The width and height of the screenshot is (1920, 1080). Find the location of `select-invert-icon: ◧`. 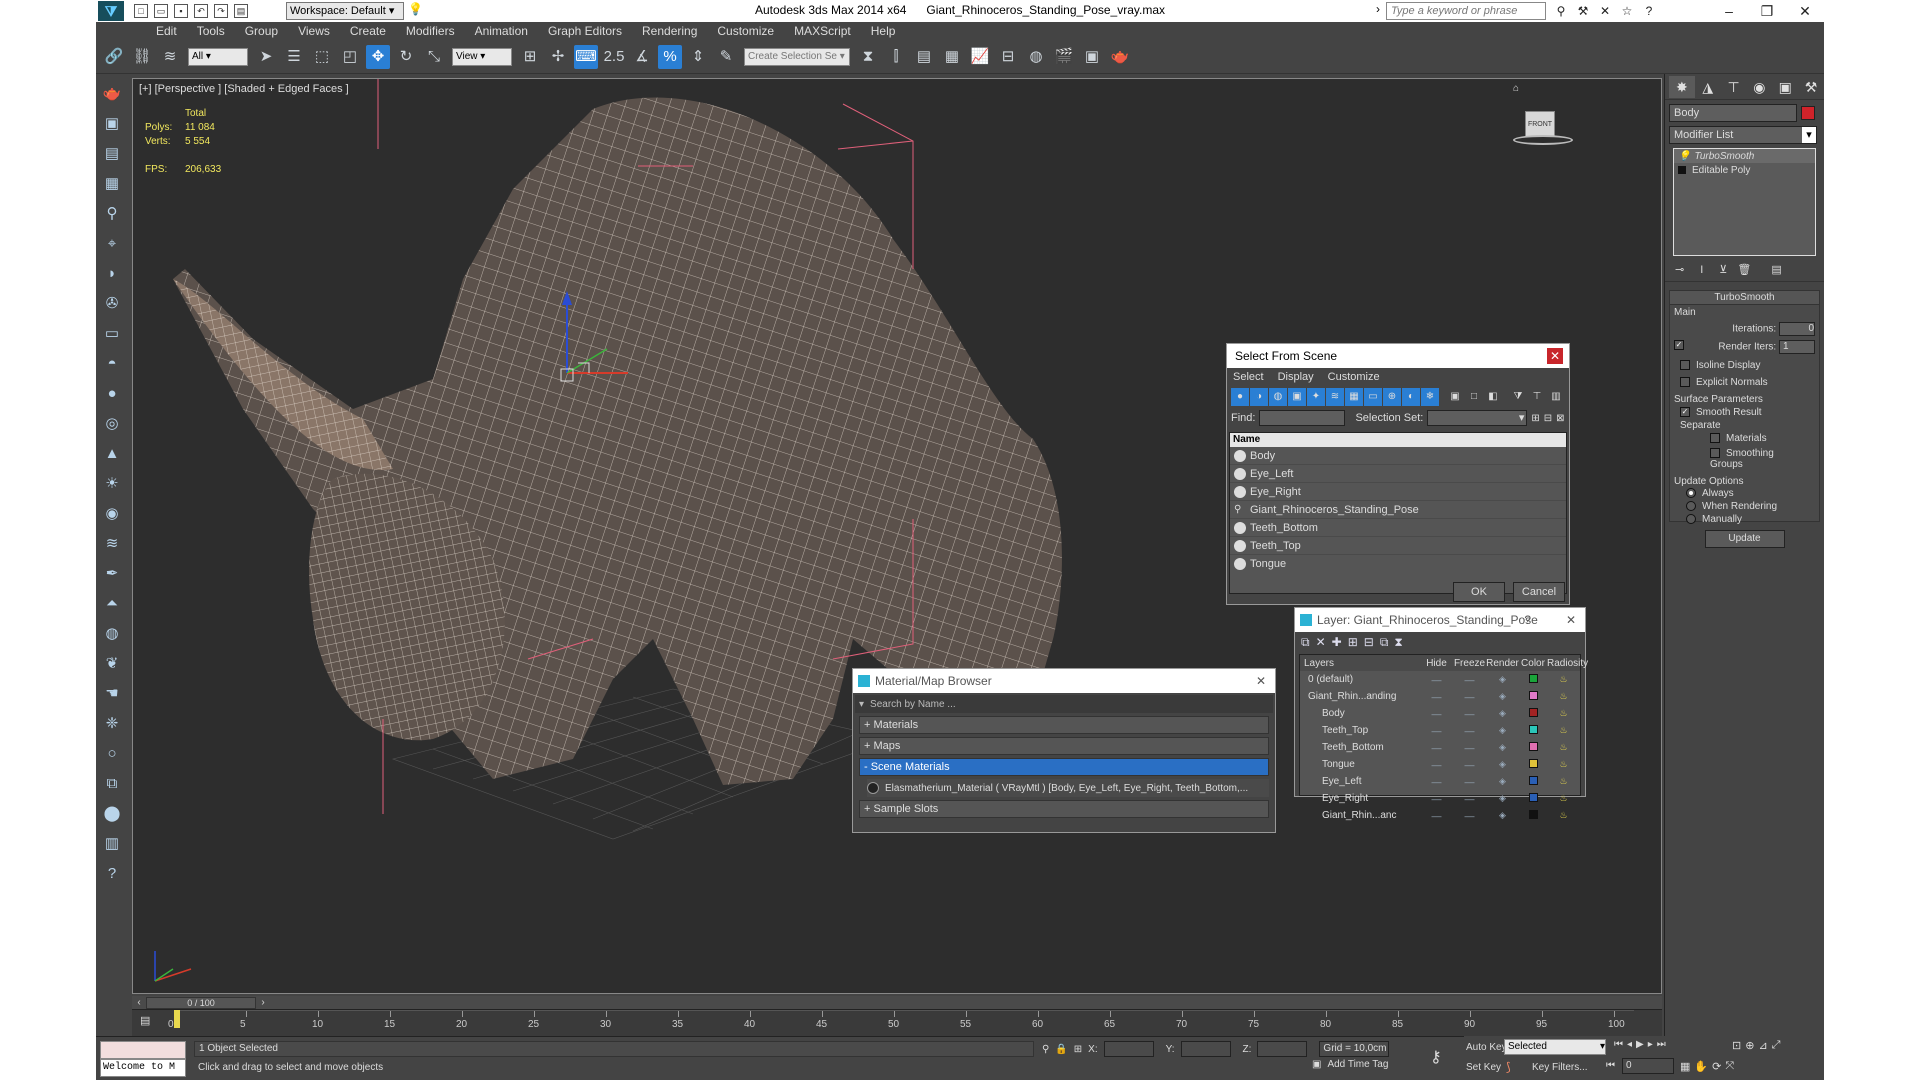

select-invert-icon: ◧ is located at coordinates (1493, 397).